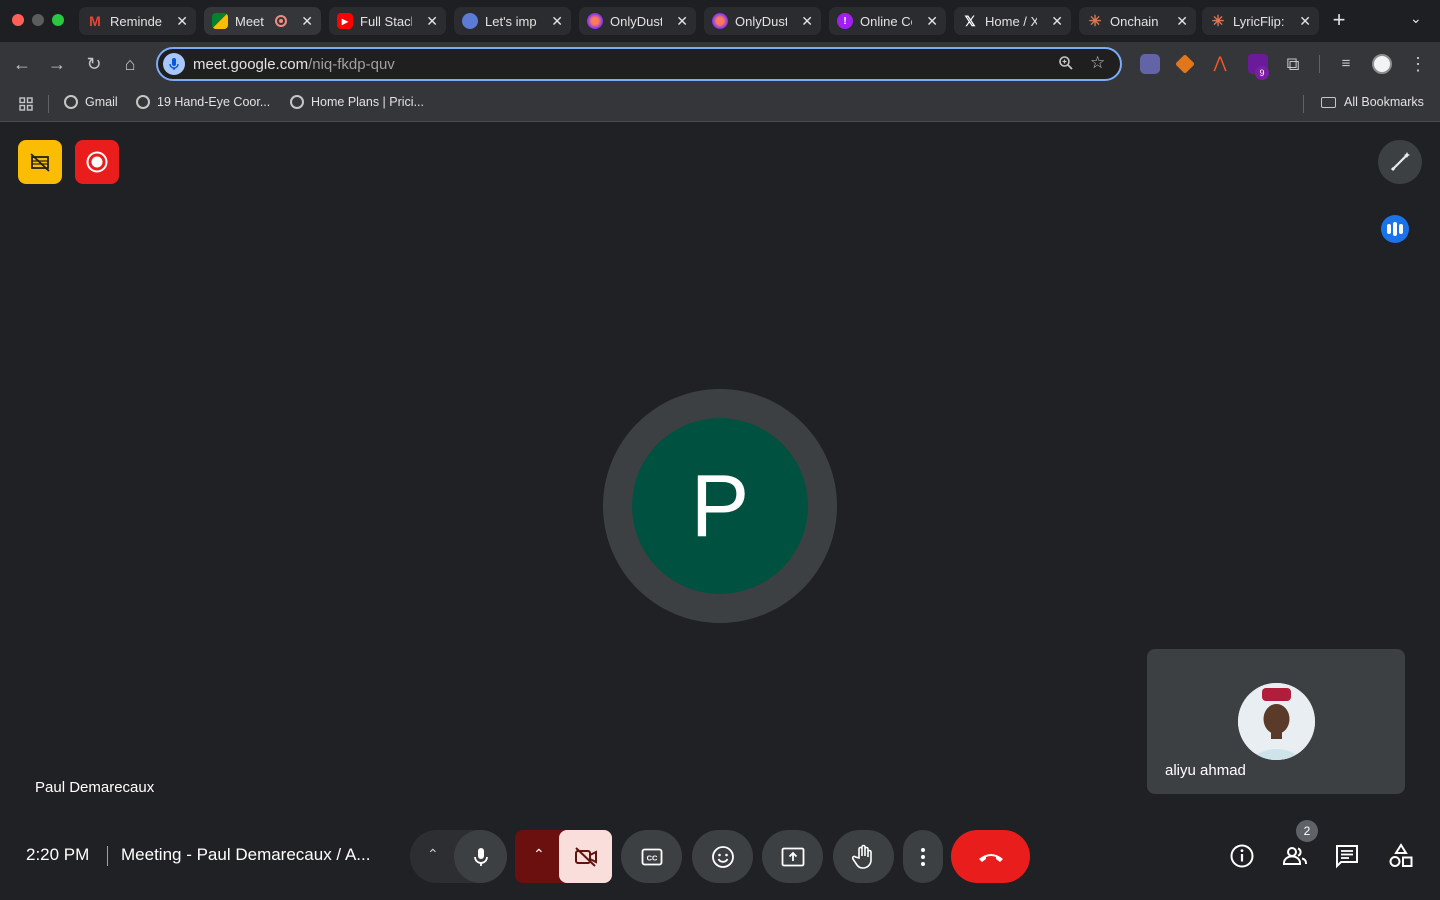 The width and height of the screenshot is (1440, 900). Describe the element at coordinates (1185, 64) in the screenshot. I see `extension-metamask-icon` at that location.